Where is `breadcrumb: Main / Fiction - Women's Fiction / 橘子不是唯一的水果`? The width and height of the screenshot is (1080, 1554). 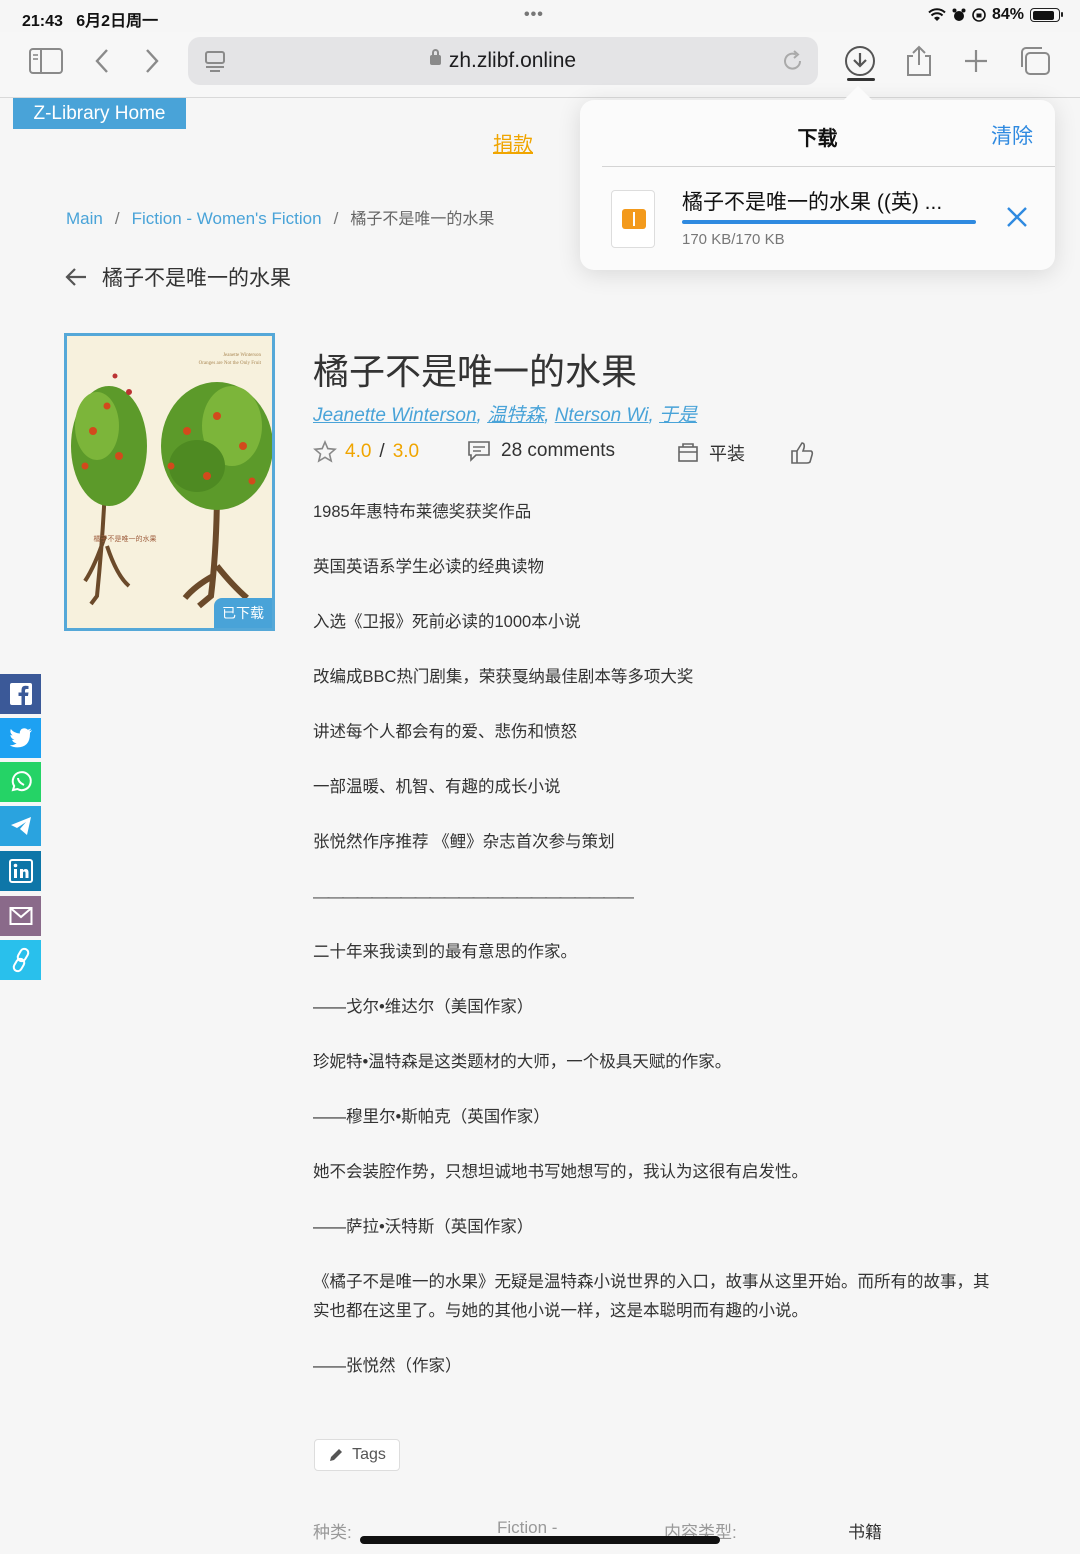 breadcrumb: Main / Fiction - Women's Fiction / 橘子不是唯一的水果 is located at coordinates (280, 218).